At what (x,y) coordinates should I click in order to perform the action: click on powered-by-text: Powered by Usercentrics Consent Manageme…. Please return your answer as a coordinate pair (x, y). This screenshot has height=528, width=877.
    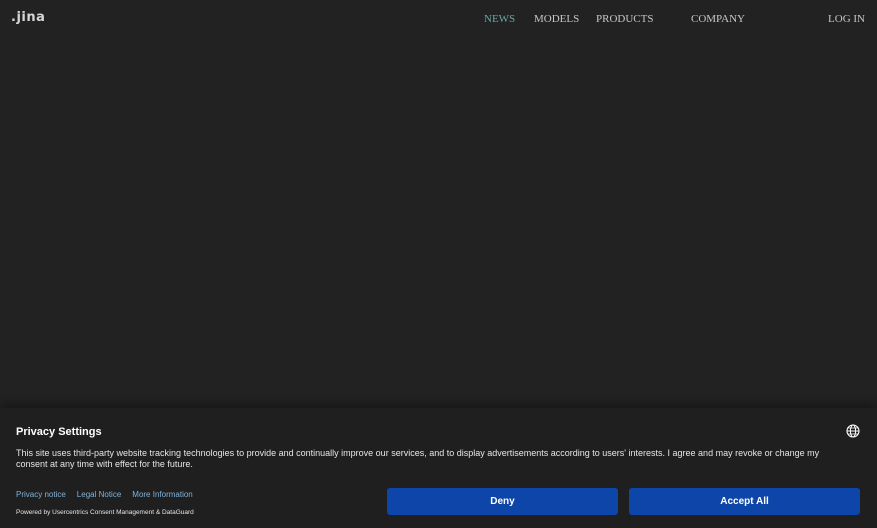
    Looking at the image, I should click on (105, 512).